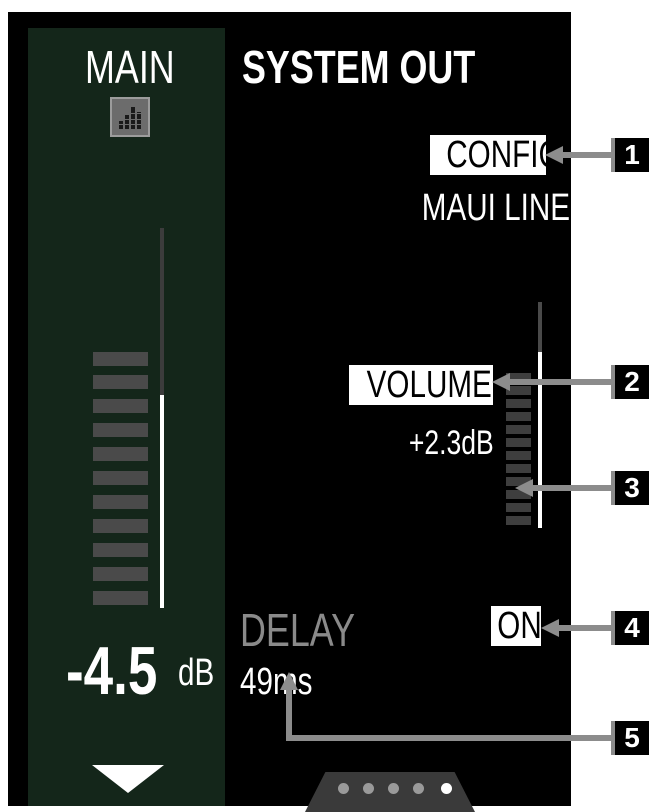  What do you see at coordinates (300, 682) in the screenshot?
I see `delay-value: 49ms` at bounding box center [300, 682].